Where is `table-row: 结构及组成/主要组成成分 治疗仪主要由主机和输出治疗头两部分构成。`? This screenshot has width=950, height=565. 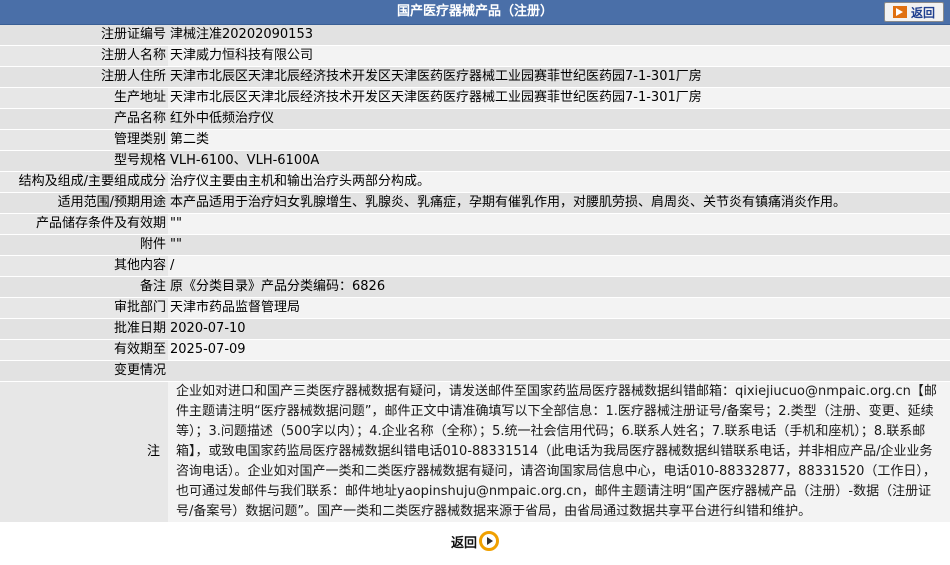
table-row: 结构及组成/主要组成成分 治疗仪主要由主机和输出治疗头两部分构成。 is located at coordinates (475, 182).